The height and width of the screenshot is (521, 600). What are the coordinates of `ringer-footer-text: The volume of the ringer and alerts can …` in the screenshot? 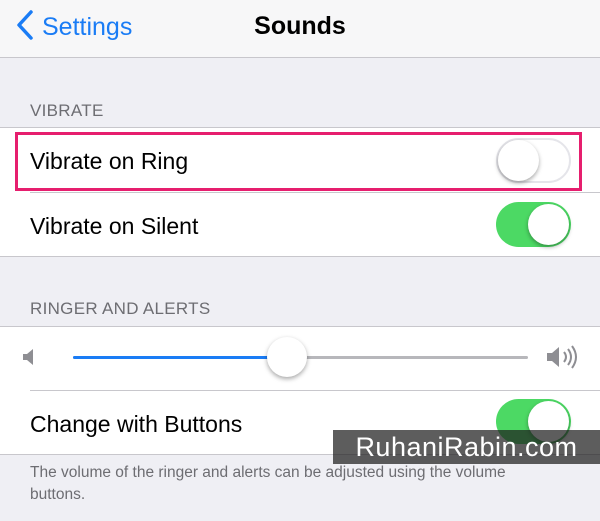 It's located at (268, 483).